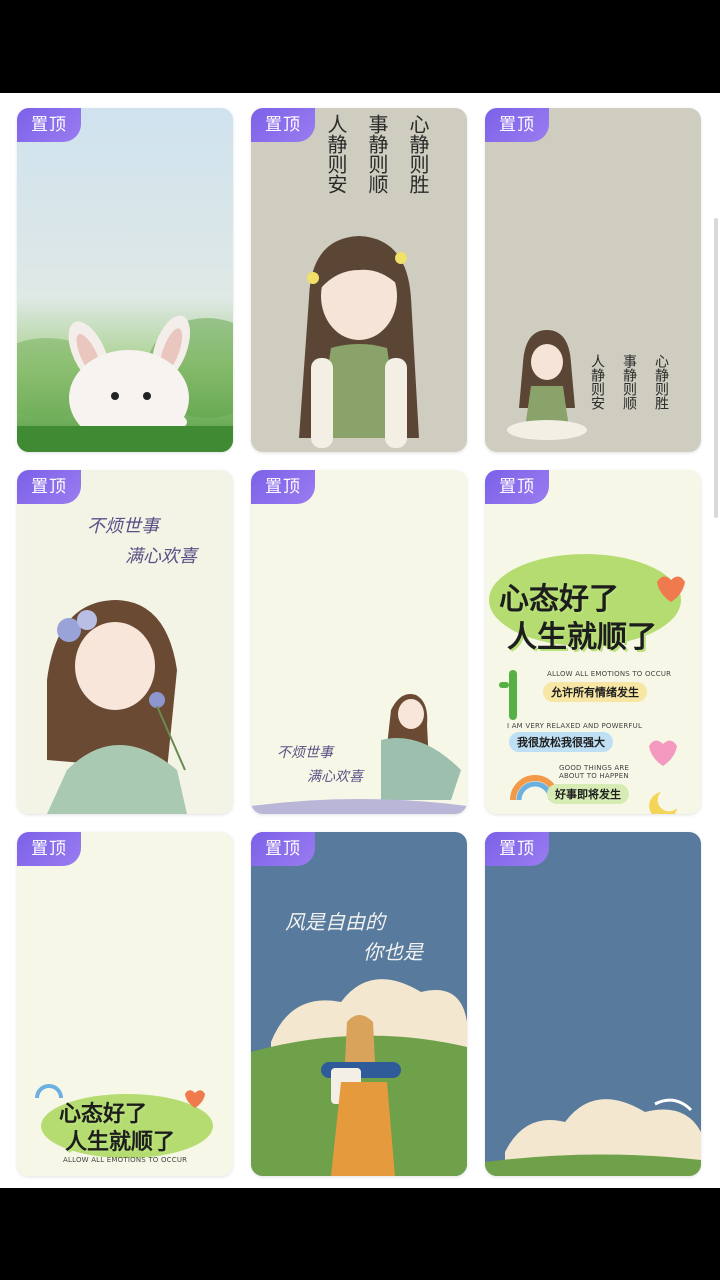 This screenshot has height=1280, width=720. Describe the element at coordinates (335, 922) in the screenshot. I see `script-line-1: 风是自由的` at that location.